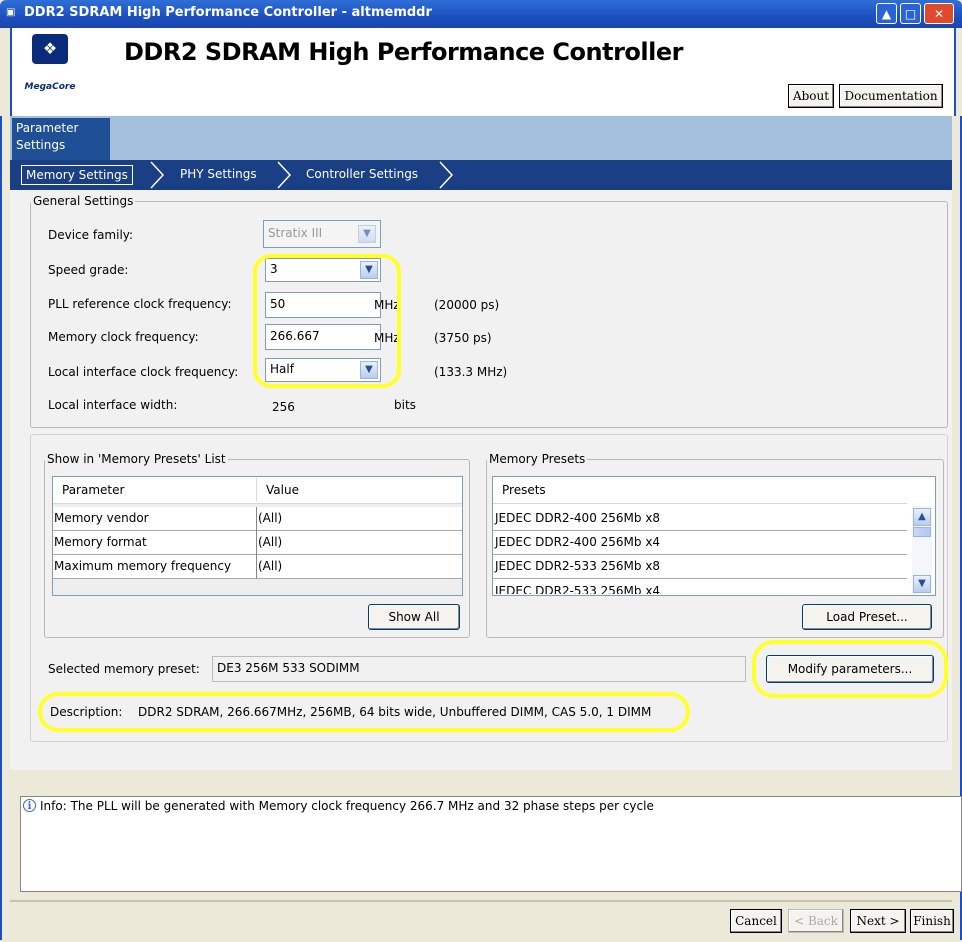  Describe the element at coordinates (136, 459) in the screenshot. I see `presets-filter-legend: Show in 'Memory Presets' List` at that location.